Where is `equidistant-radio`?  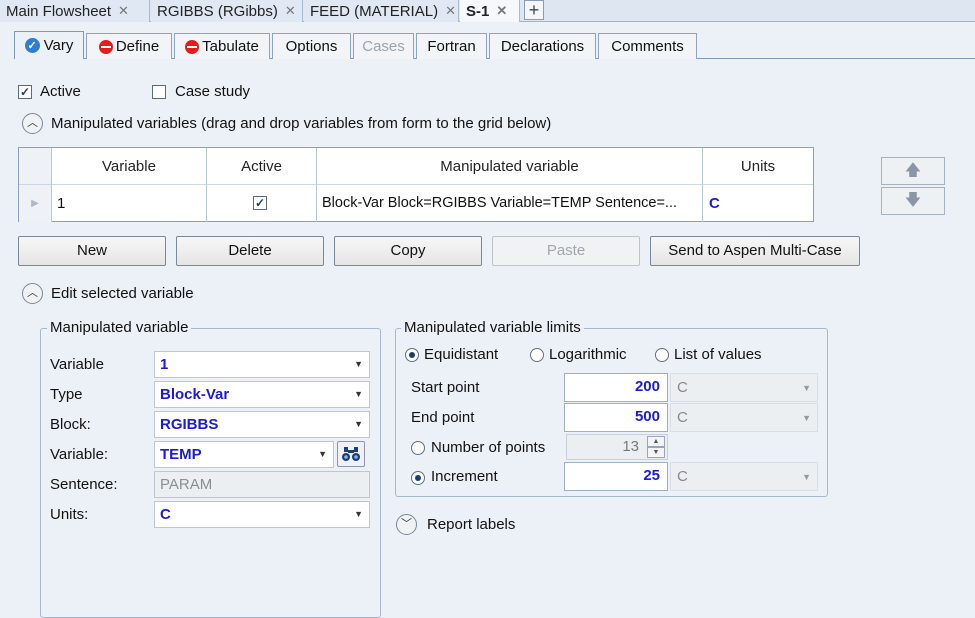
equidistant-radio is located at coordinates (412, 355).